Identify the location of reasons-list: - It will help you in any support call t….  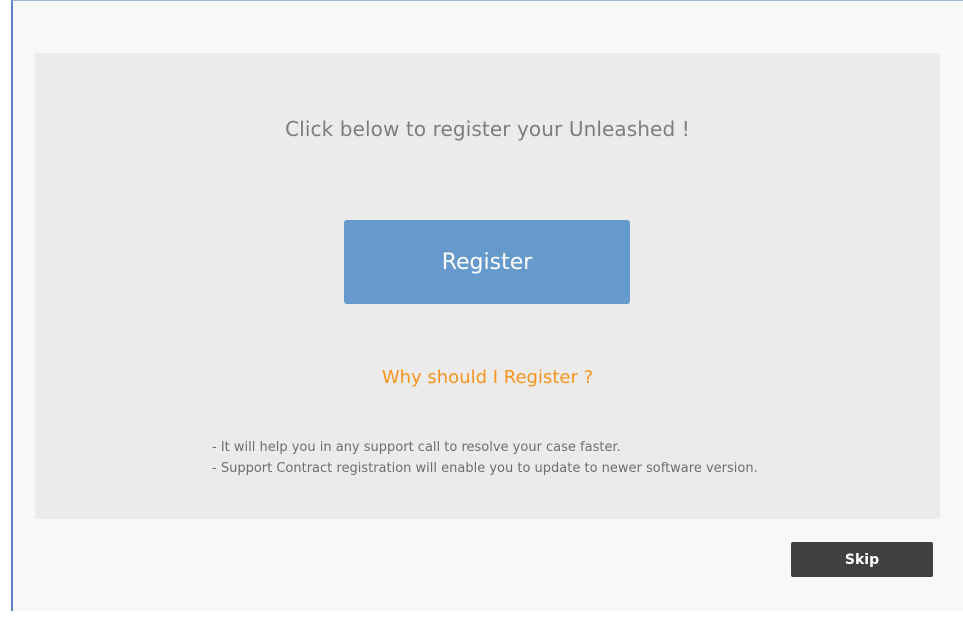
(485, 458).